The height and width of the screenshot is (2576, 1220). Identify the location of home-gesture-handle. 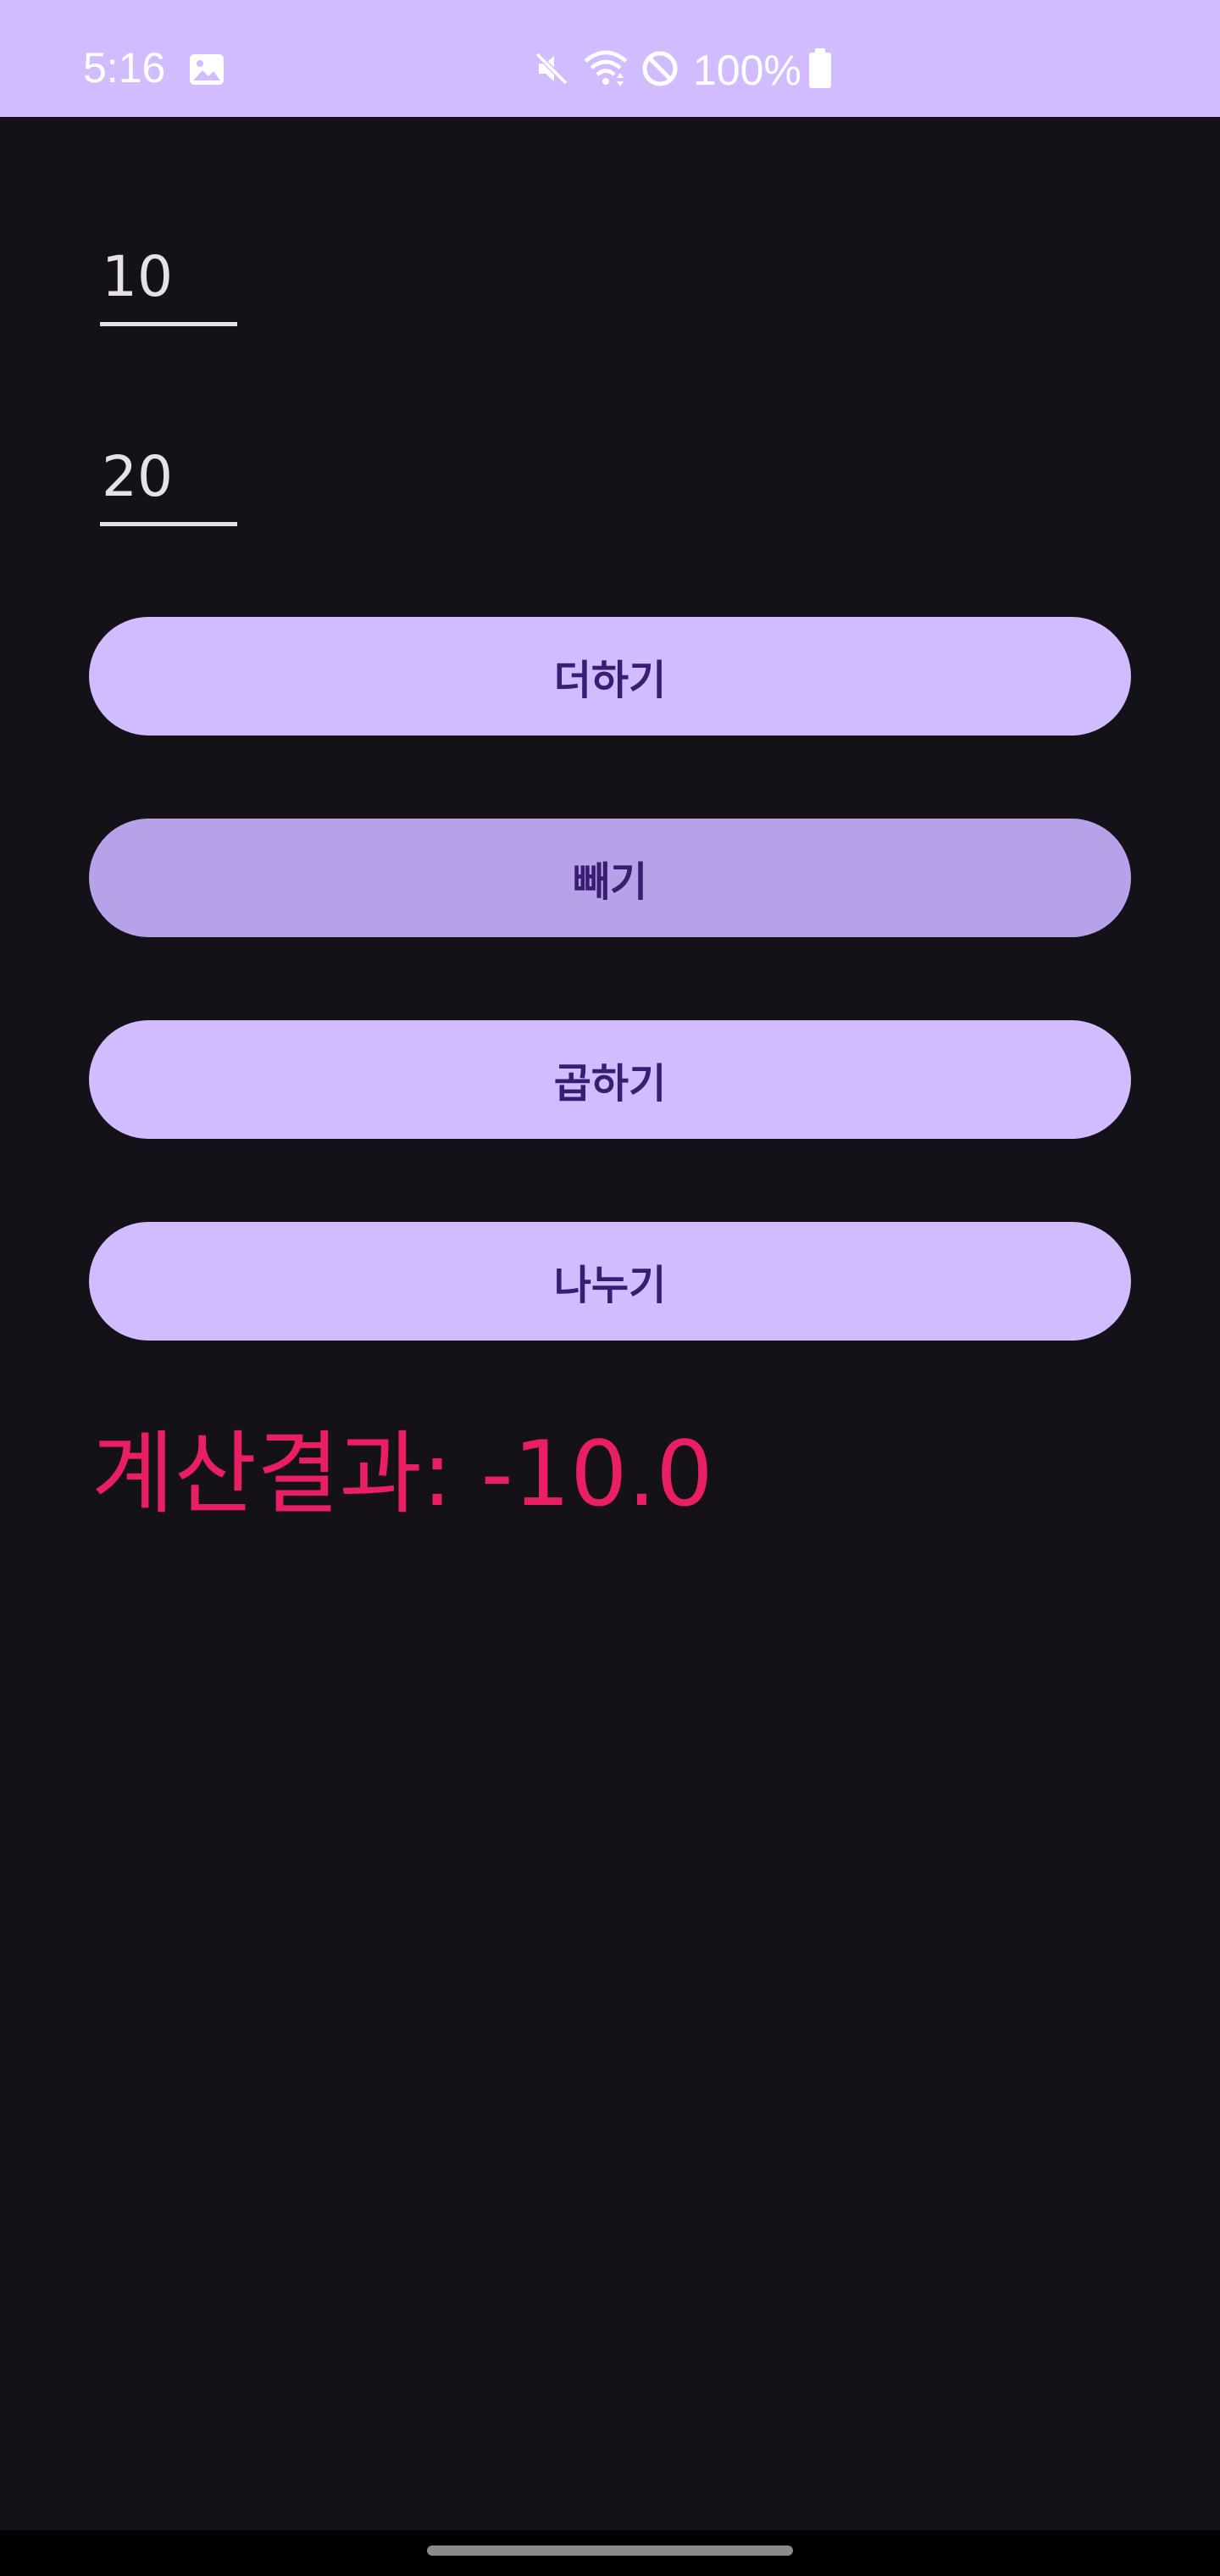
(610, 2550).